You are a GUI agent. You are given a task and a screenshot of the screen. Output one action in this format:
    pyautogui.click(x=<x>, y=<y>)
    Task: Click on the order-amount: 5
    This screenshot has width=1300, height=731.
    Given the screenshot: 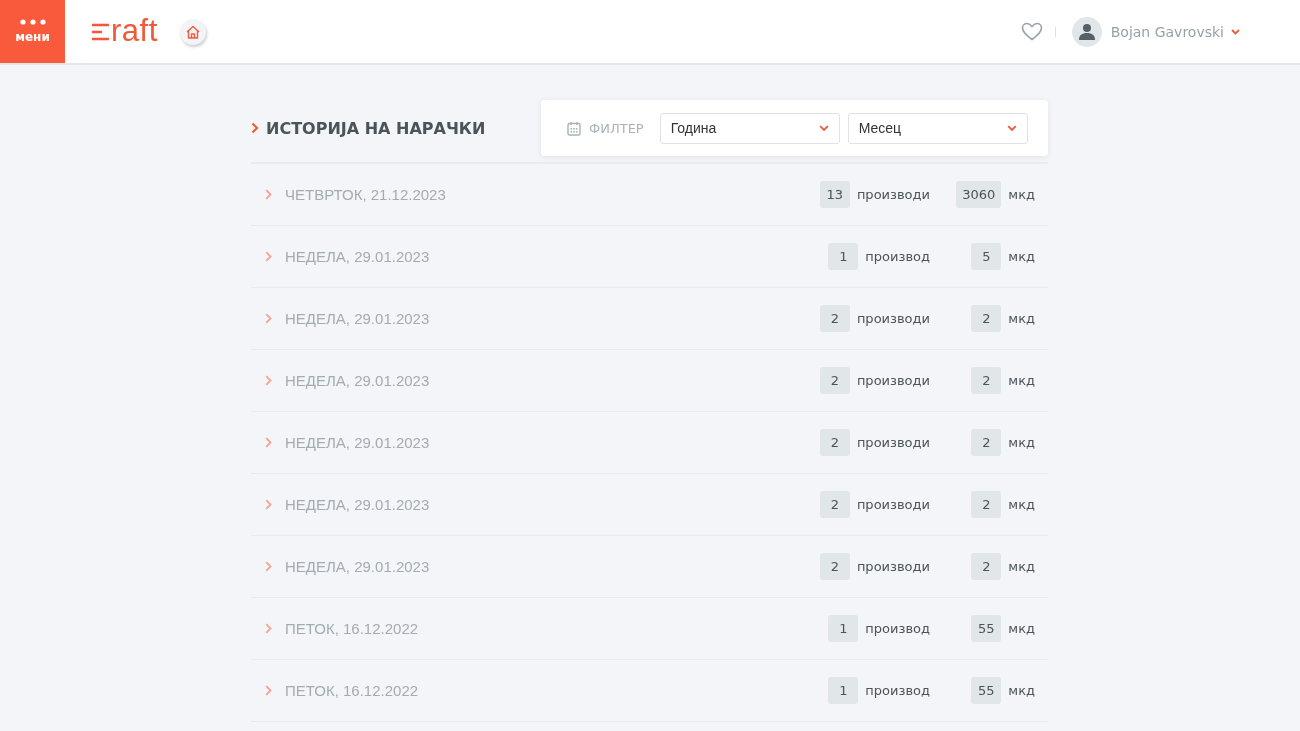 What is the action you would take?
    pyautogui.click(x=986, y=256)
    